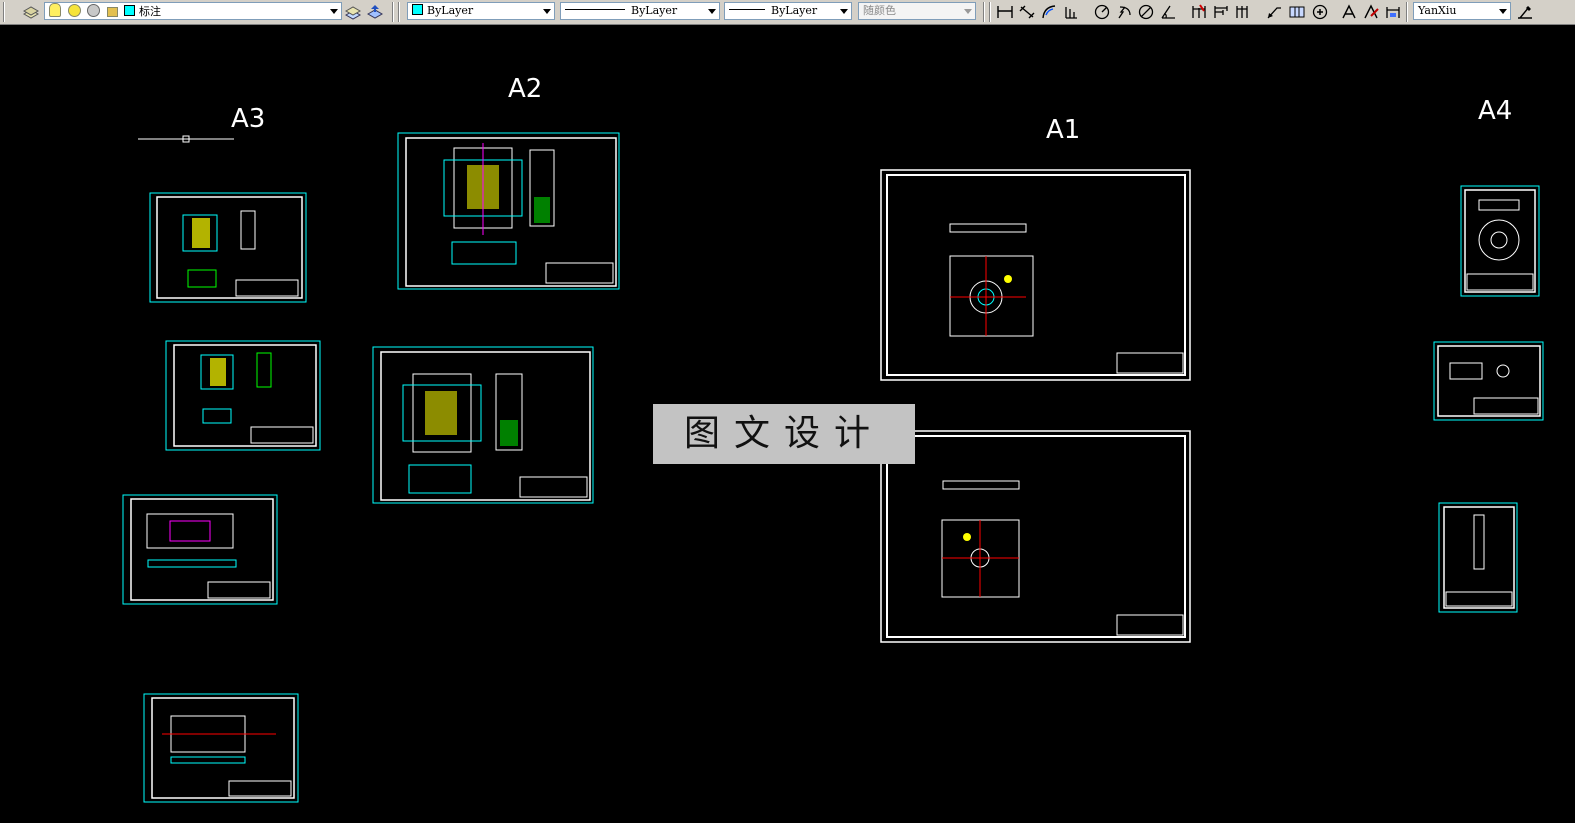 The width and height of the screenshot is (1575, 823). Describe the element at coordinates (74, 10) in the screenshot. I see `sun-icon` at that location.